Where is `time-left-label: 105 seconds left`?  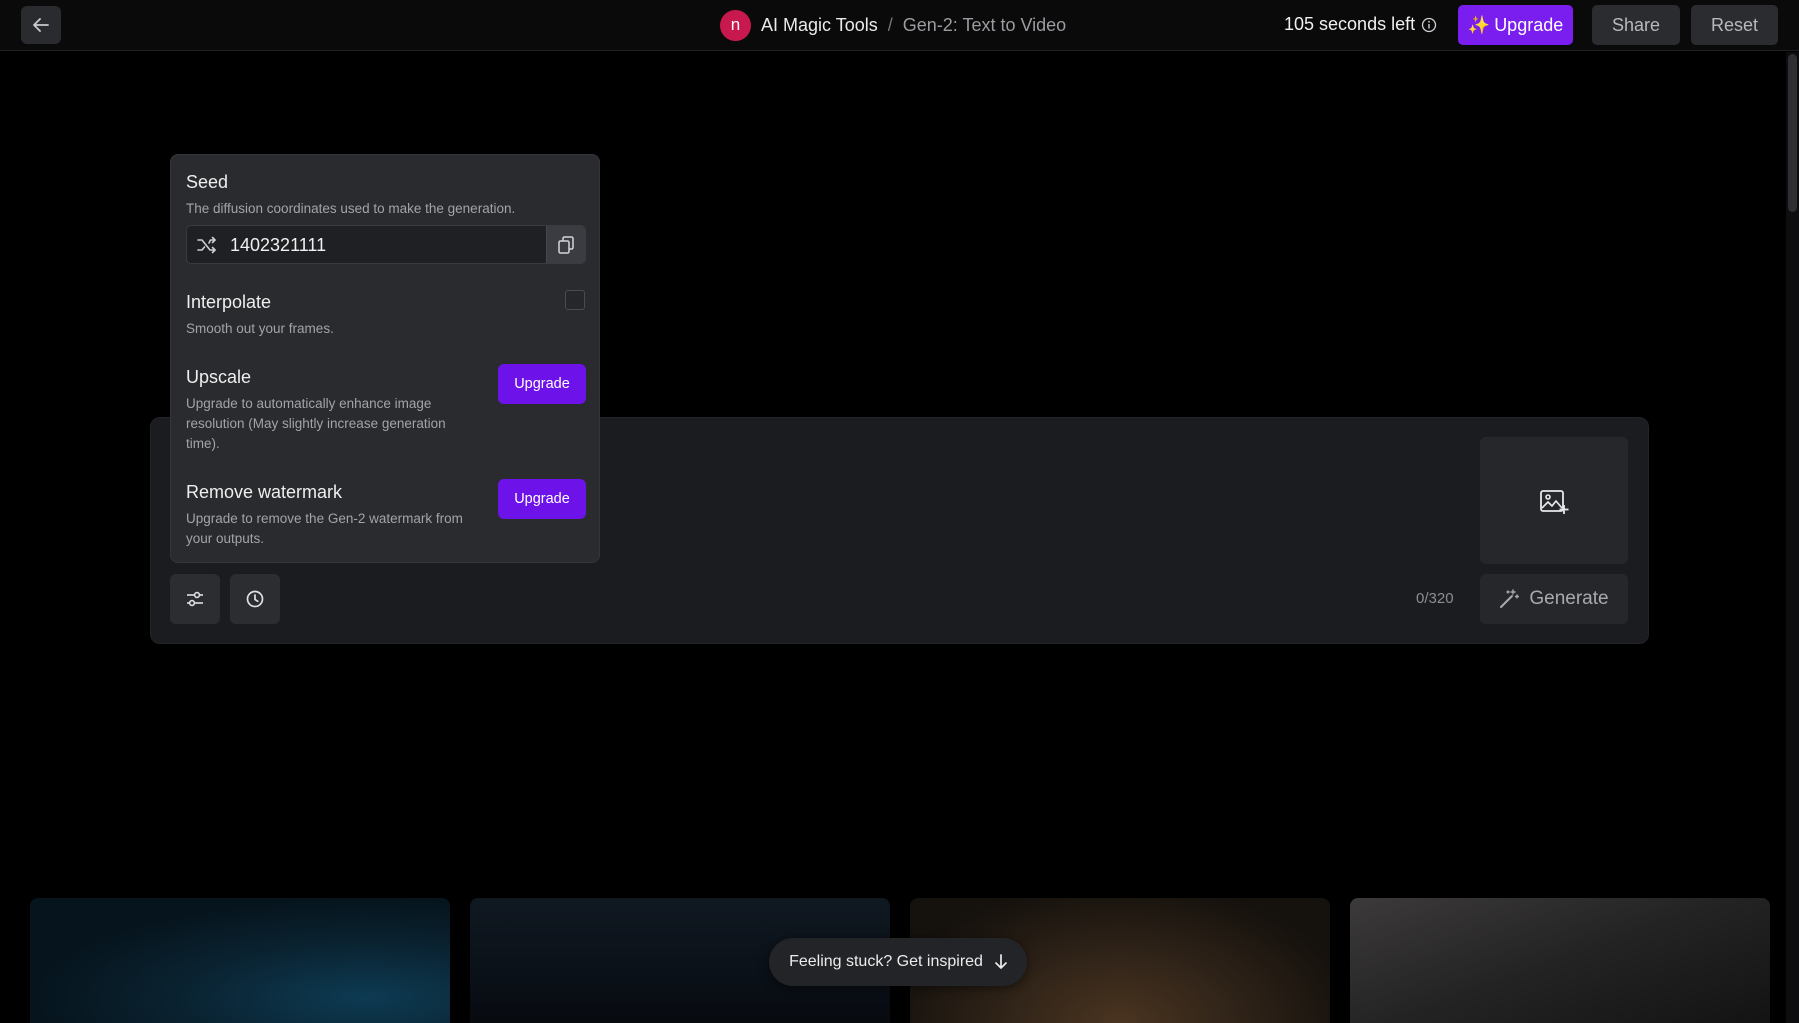
time-left-label: 105 seconds left is located at coordinates (1350, 24).